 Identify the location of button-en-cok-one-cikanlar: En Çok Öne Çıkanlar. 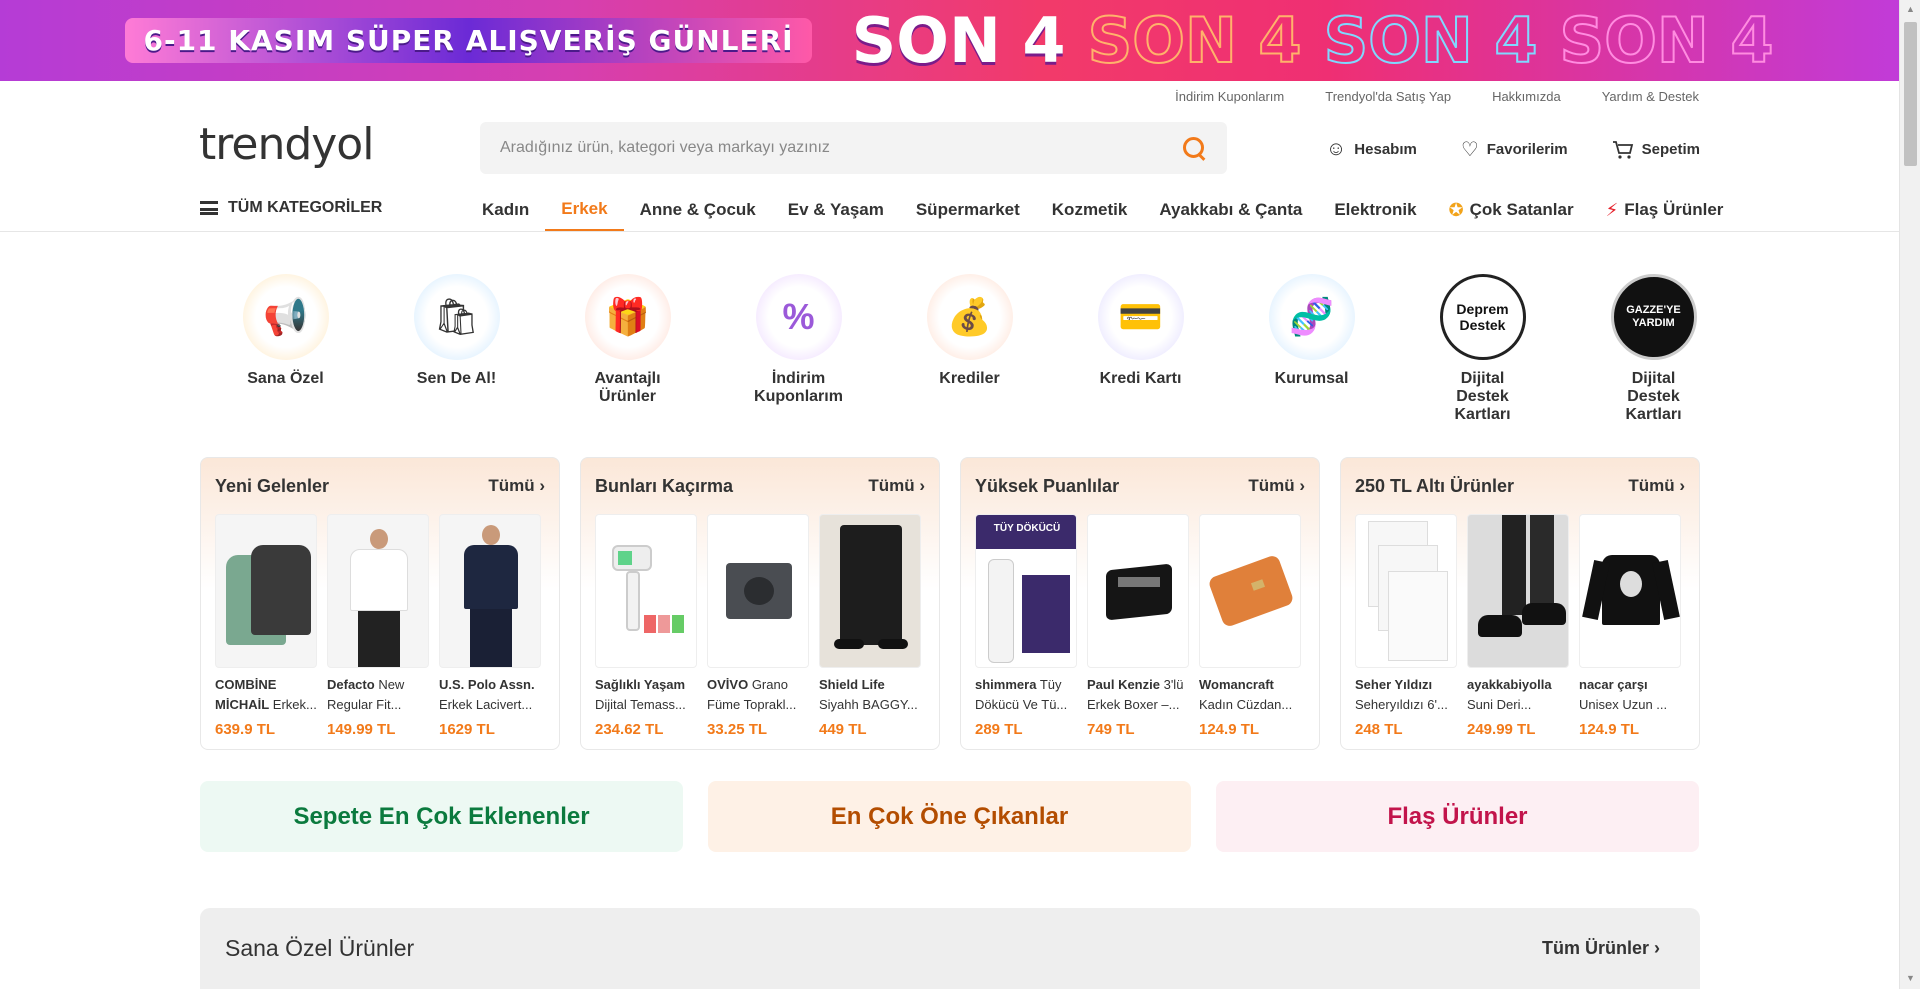
(949, 816).